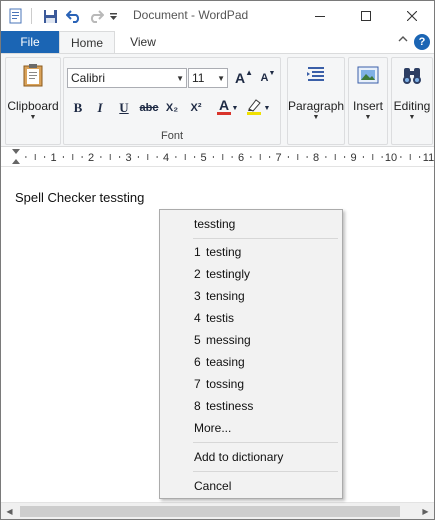 The height and width of the screenshot is (520, 435). I want to click on ruler-label: 3, so click(128, 158).